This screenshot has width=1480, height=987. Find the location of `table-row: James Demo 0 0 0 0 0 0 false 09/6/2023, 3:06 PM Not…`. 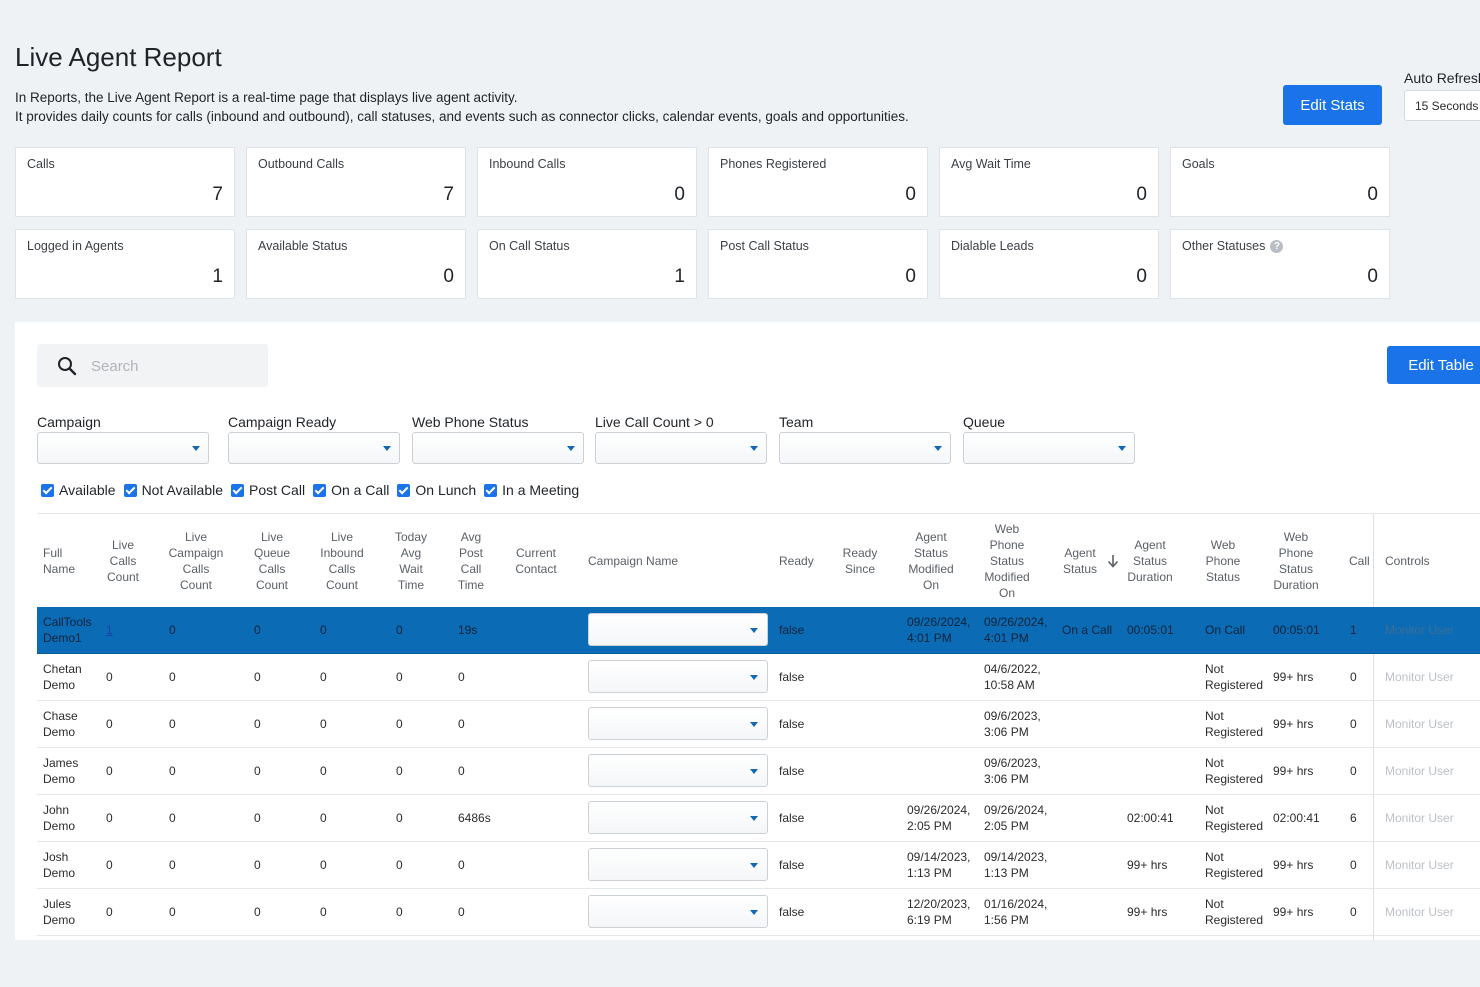

table-row: James Demo 0 0 0 0 0 0 false 09/6/2023, 3:06 PM Not… is located at coordinates (758, 771).